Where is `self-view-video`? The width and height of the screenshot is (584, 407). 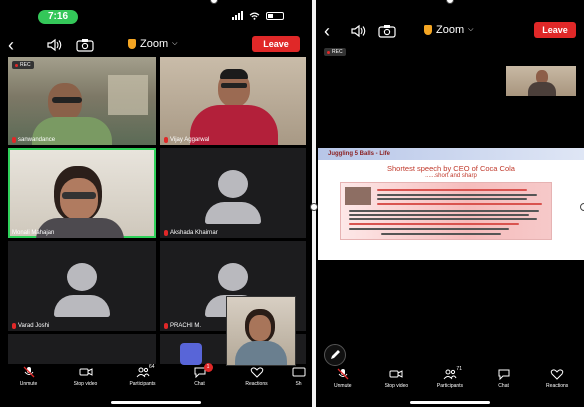 self-view-video is located at coordinates (261, 331).